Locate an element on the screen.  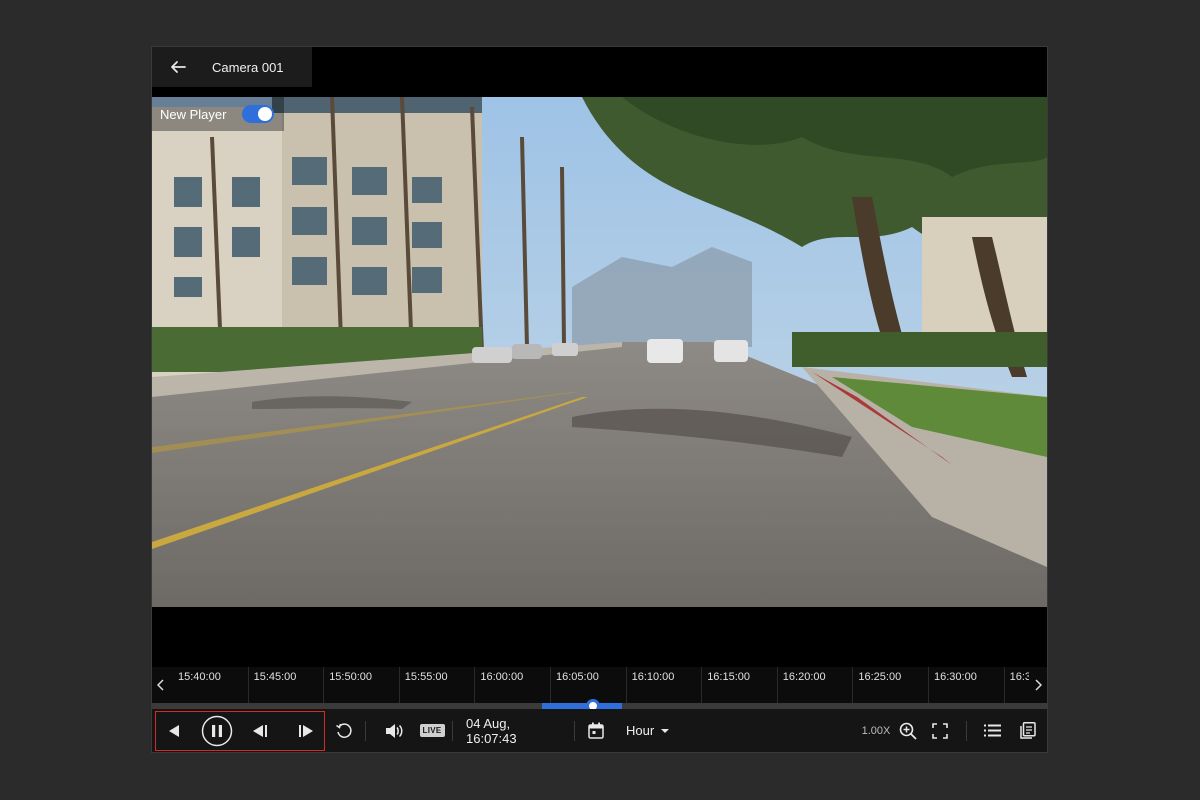
pause-button is located at coordinates (217, 730).